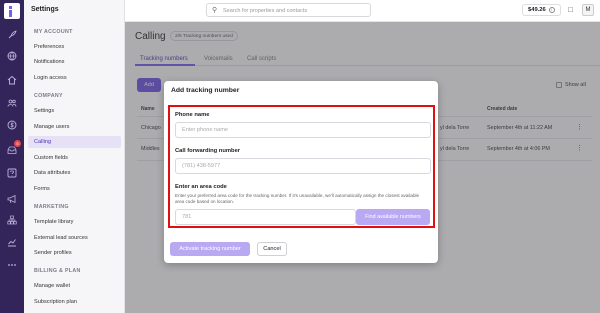  I want to click on cancel-button: Cancel, so click(272, 249).